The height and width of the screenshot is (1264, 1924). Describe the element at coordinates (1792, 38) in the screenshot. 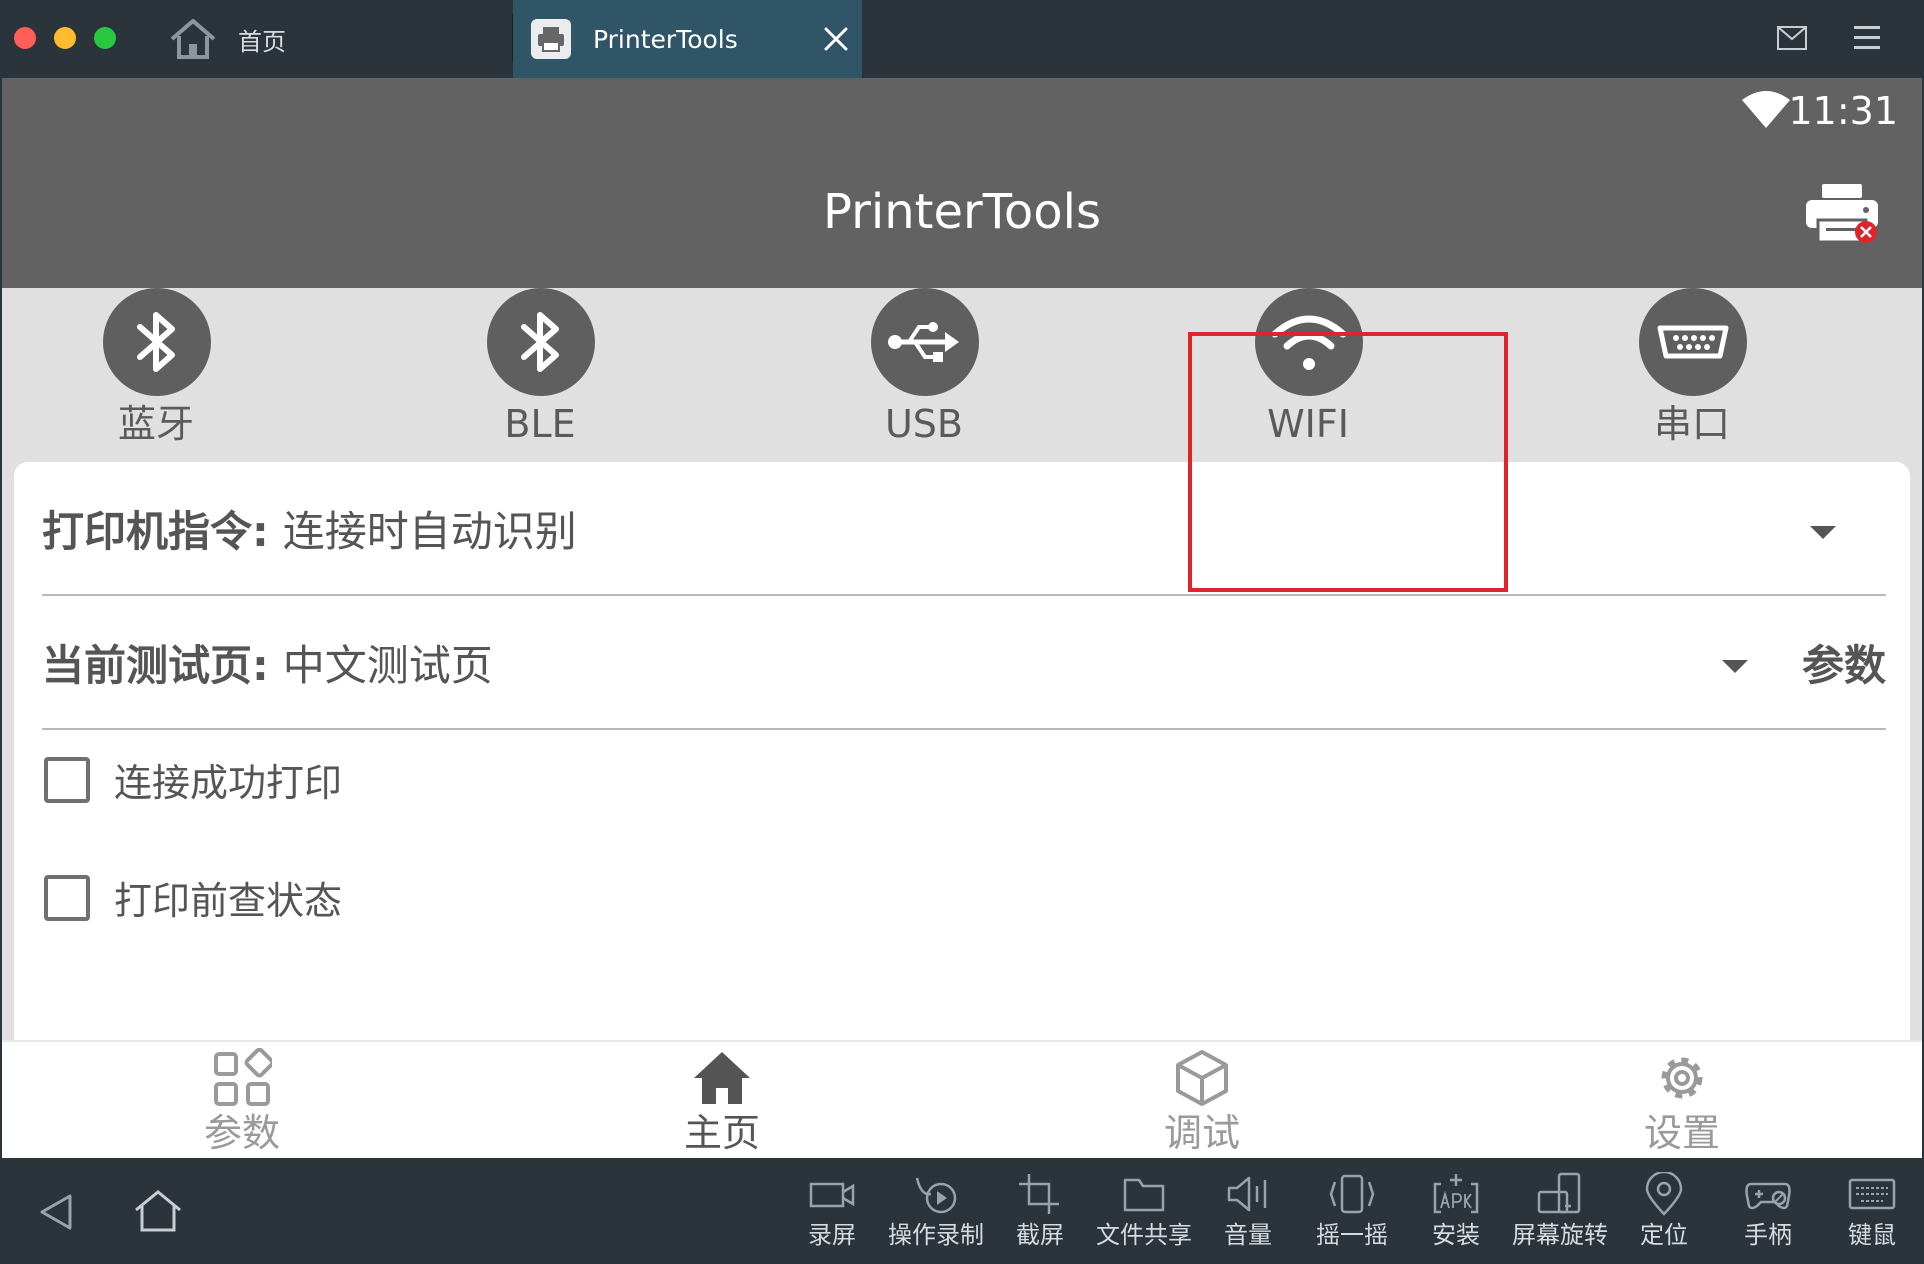

I see `mail-icon` at that location.